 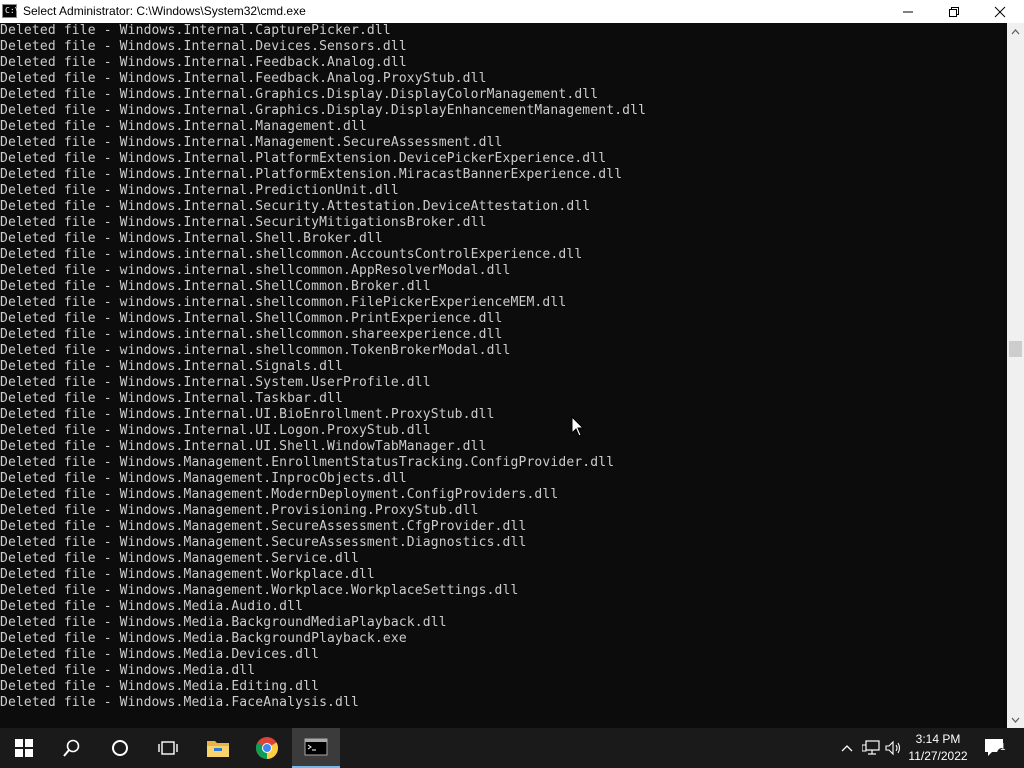 What do you see at coordinates (938, 748) in the screenshot?
I see `taskbar-clock: 3:14 PM 11/27/2022` at bounding box center [938, 748].